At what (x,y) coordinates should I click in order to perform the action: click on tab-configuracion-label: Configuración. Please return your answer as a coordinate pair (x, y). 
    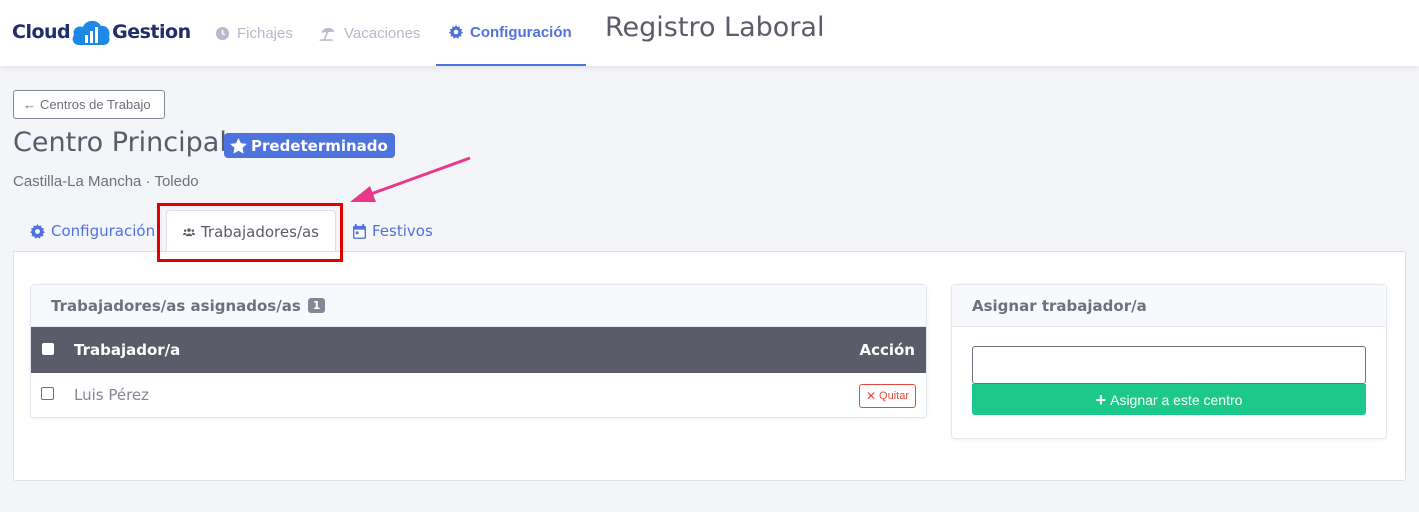
    Looking at the image, I should click on (103, 231).